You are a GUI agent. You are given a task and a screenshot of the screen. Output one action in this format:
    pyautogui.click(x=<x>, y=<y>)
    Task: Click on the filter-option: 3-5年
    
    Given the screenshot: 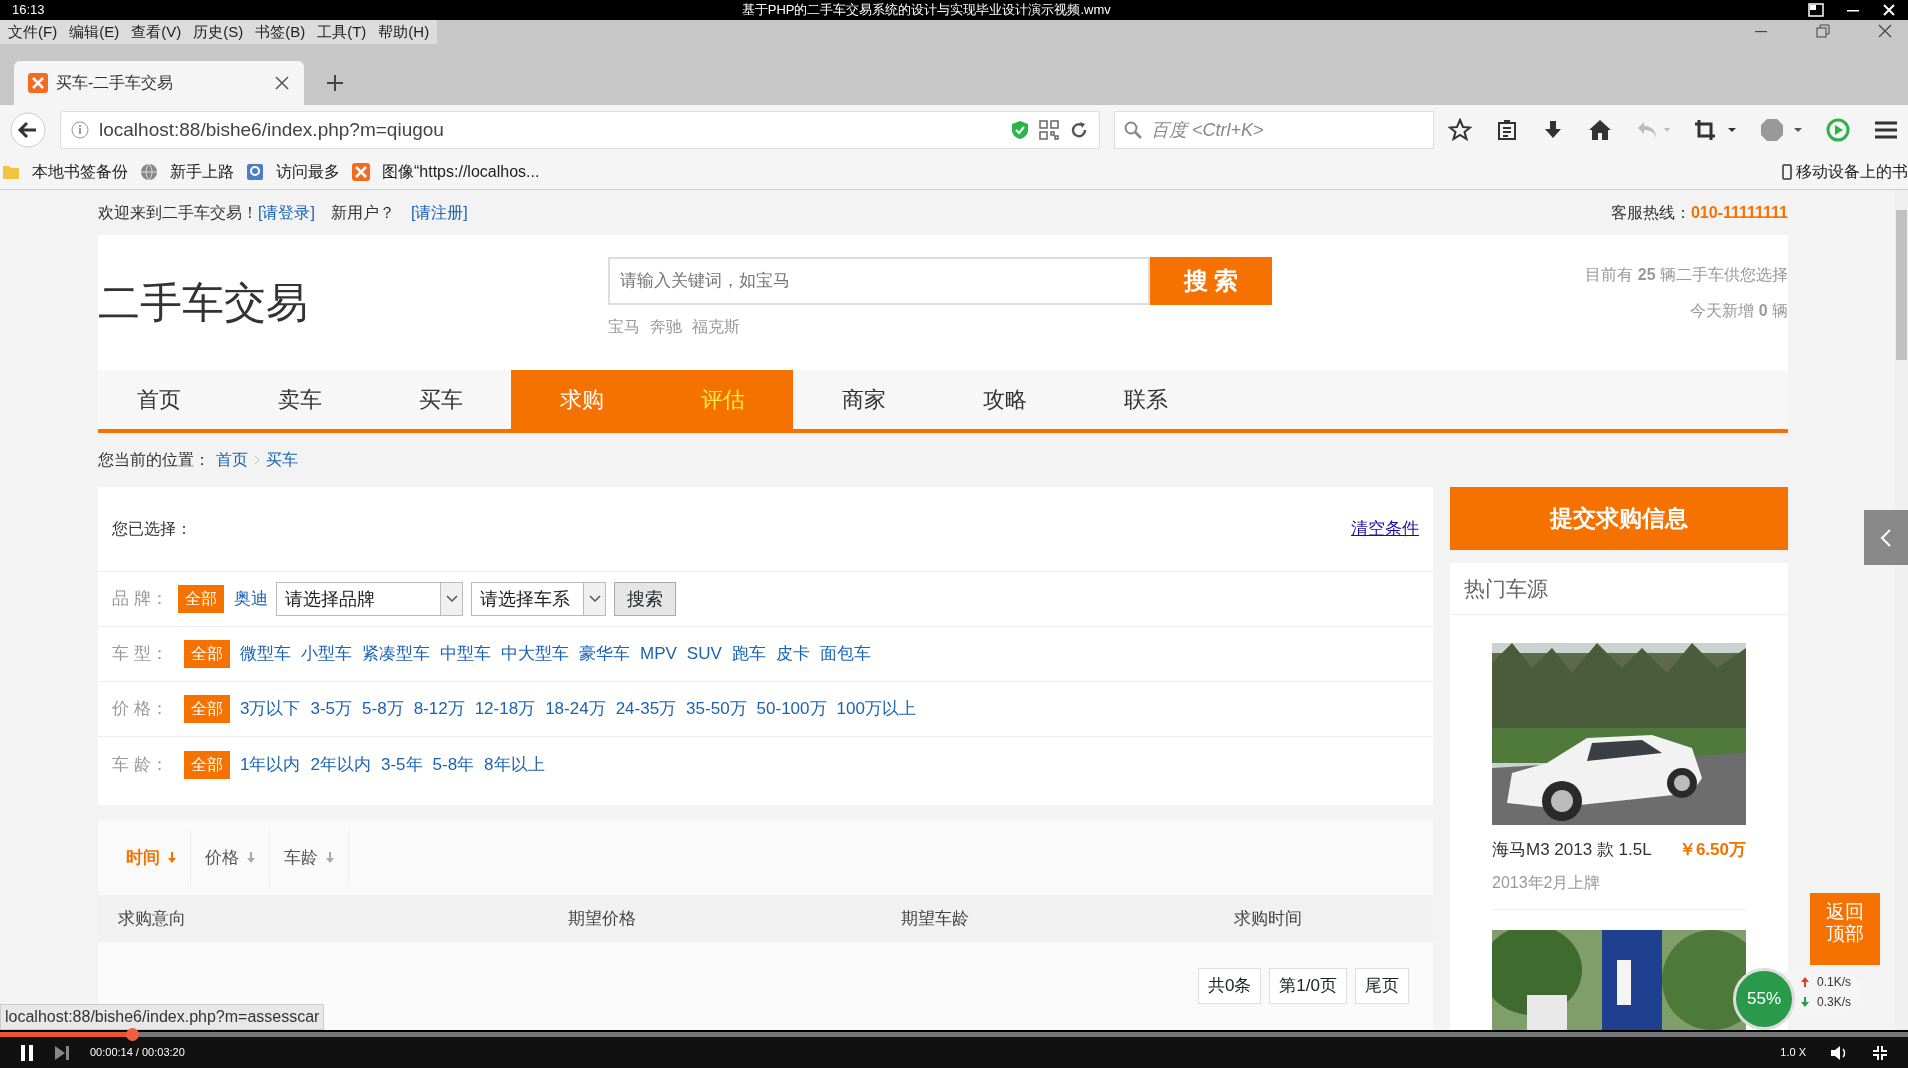 What is the action you would take?
    pyautogui.click(x=401, y=764)
    